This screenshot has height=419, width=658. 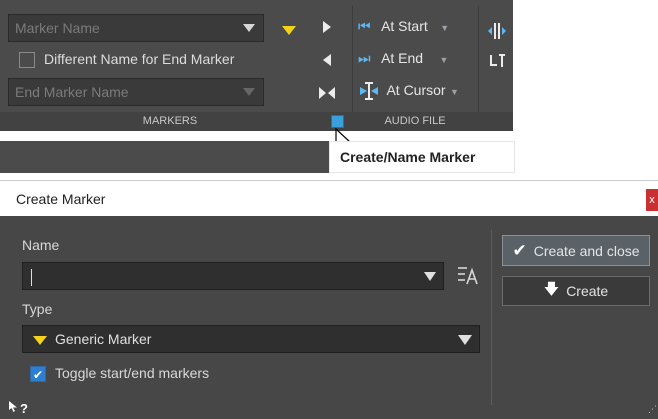 I want to click on audio-file-group-label: AUDIO FILE, so click(x=415, y=121).